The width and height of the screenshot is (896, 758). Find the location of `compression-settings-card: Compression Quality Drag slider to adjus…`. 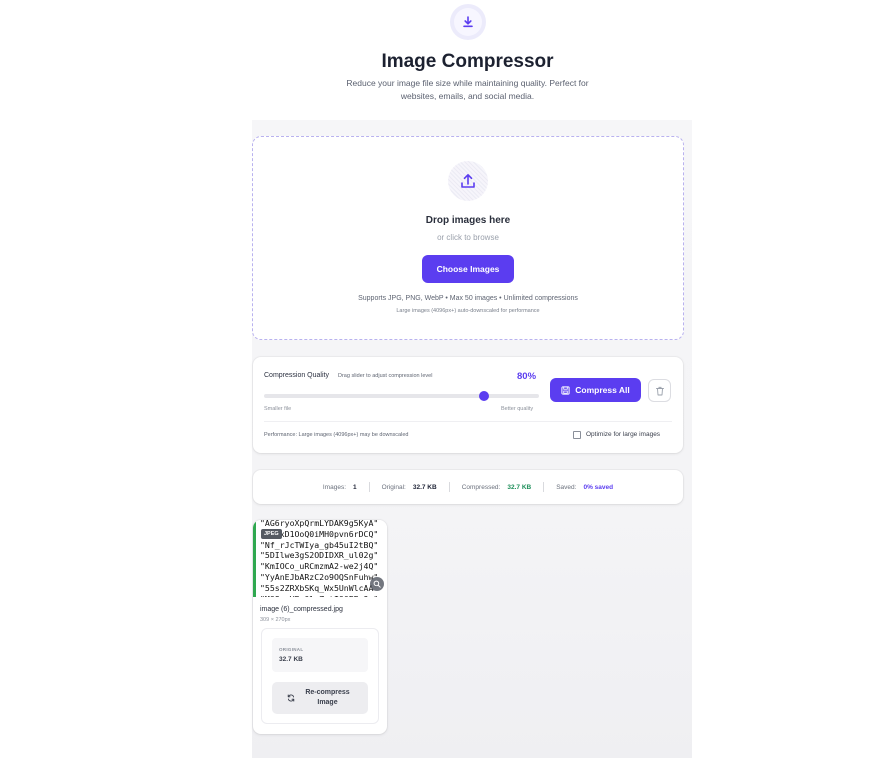

compression-settings-card: Compression Quality Drag slider to adjus… is located at coordinates (468, 405).